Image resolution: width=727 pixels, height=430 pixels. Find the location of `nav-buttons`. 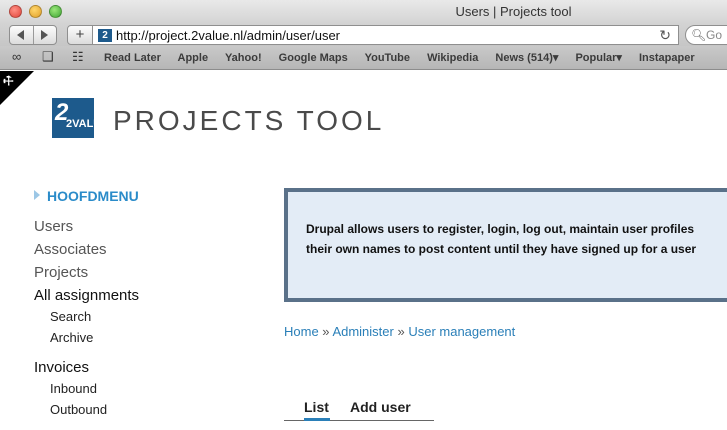

nav-buttons is located at coordinates (33, 35).